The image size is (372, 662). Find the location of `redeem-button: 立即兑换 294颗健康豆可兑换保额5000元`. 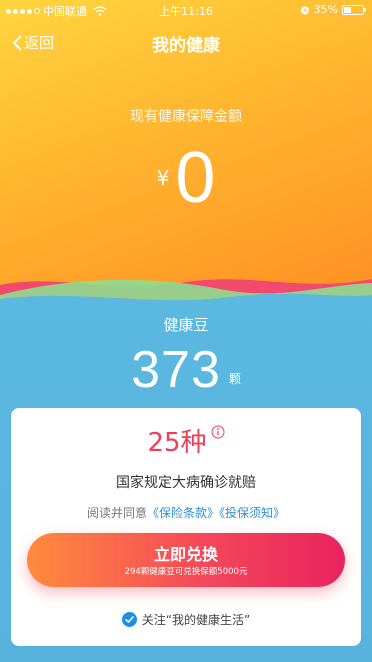

redeem-button: 立即兑换 294颗健康豆可兑换保额5000元 is located at coordinates (186, 560).